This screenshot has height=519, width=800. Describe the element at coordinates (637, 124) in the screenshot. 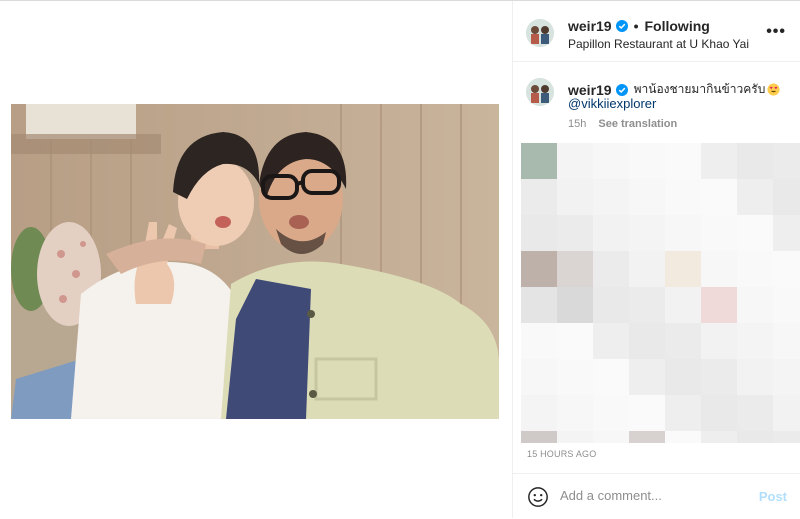

I see `see-translation-button: See translation` at that location.